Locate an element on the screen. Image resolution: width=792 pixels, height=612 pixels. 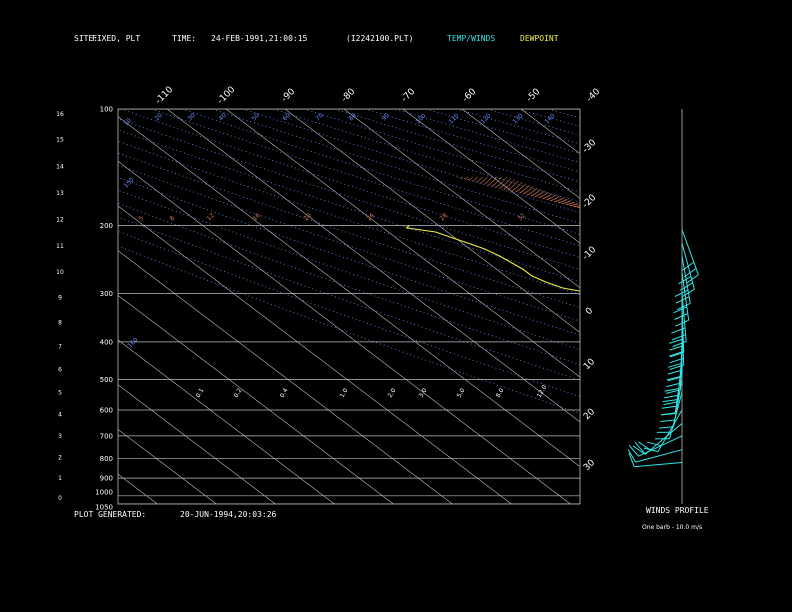
dry-adiabat-label: 30 is located at coordinates (191, 117).